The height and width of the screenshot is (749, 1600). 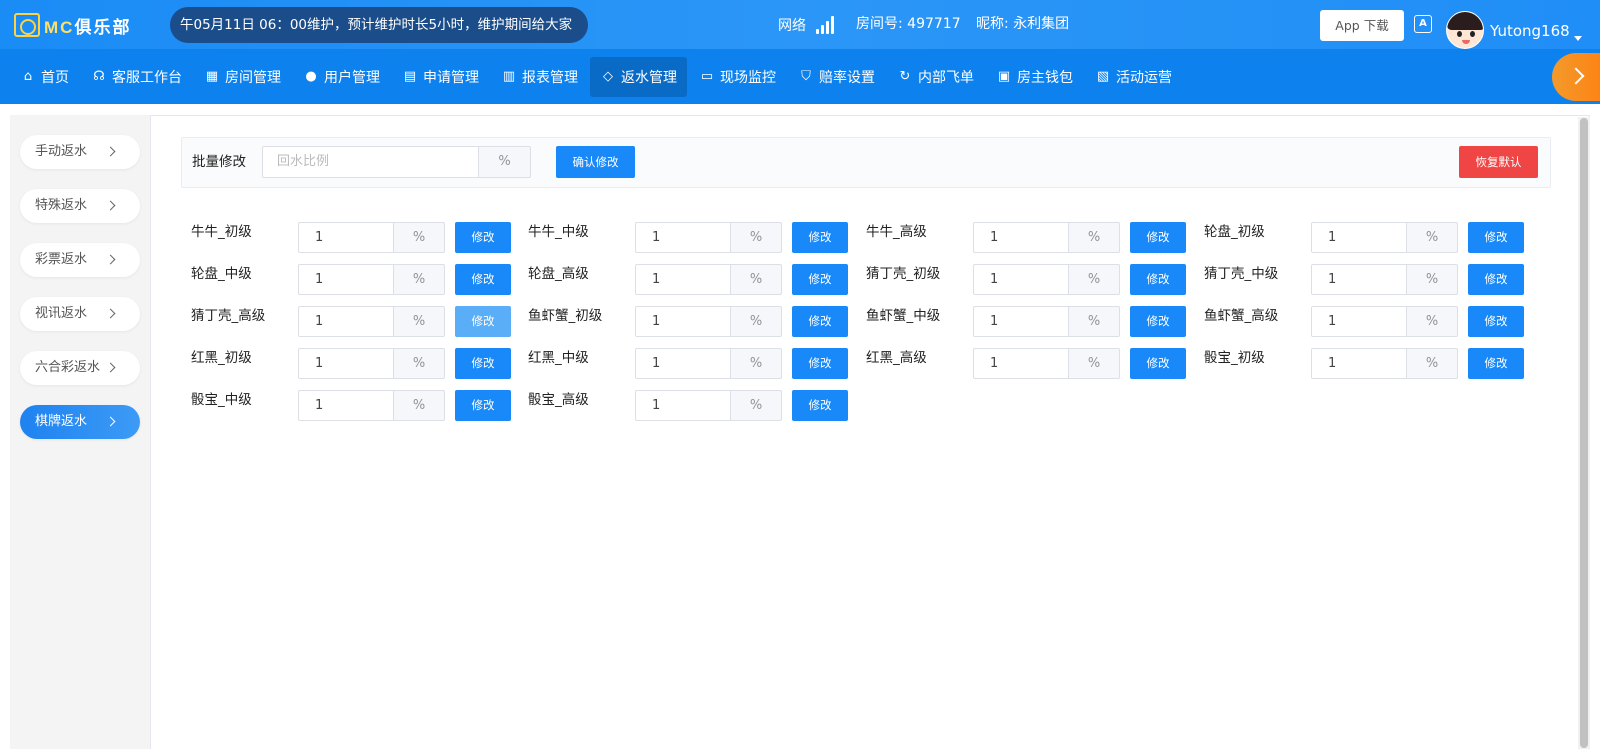 I want to click on nav-item-4: ▤ 申请管理, so click(x=440, y=77).